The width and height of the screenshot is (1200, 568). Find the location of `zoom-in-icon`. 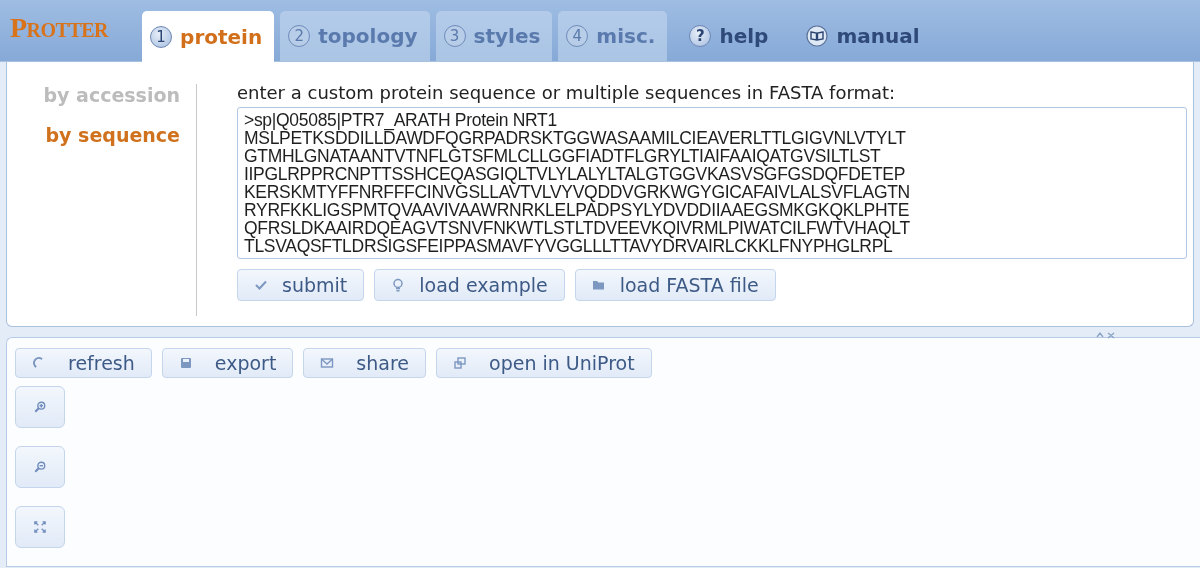

zoom-in-icon is located at coordinates (40, 407).